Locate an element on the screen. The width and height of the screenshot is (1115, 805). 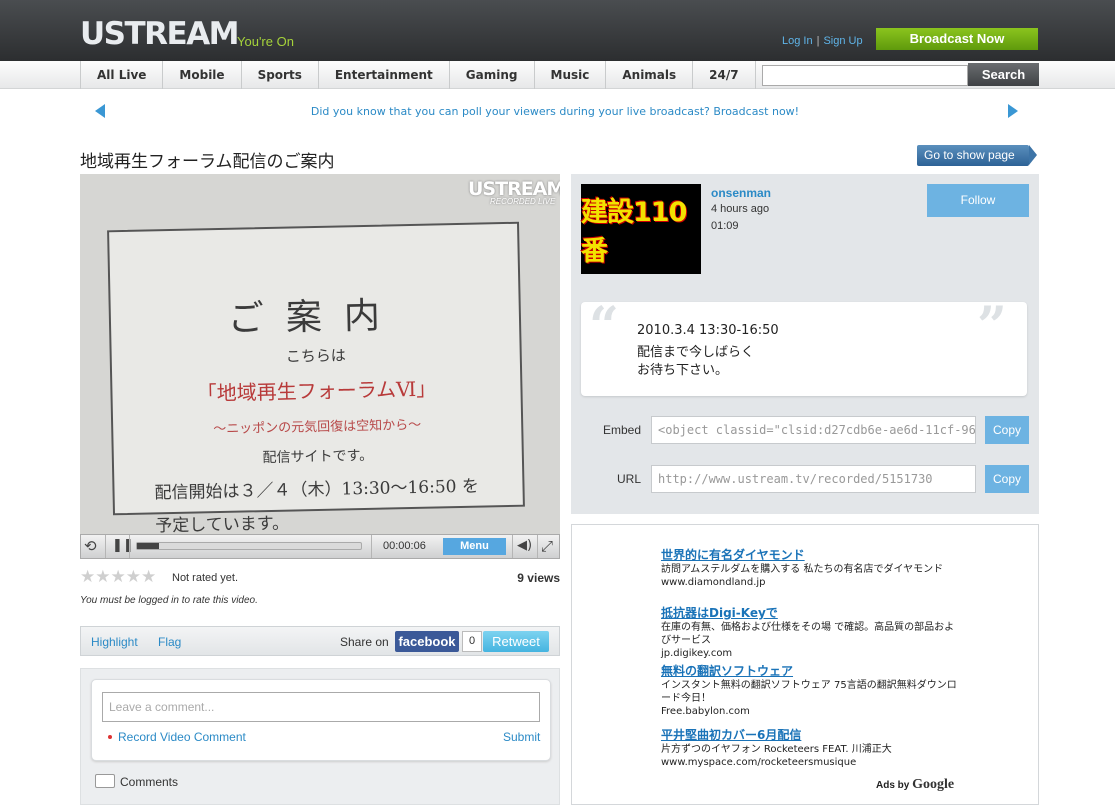
nav-item-all-live: All Live is located at coordinates (122, 75).